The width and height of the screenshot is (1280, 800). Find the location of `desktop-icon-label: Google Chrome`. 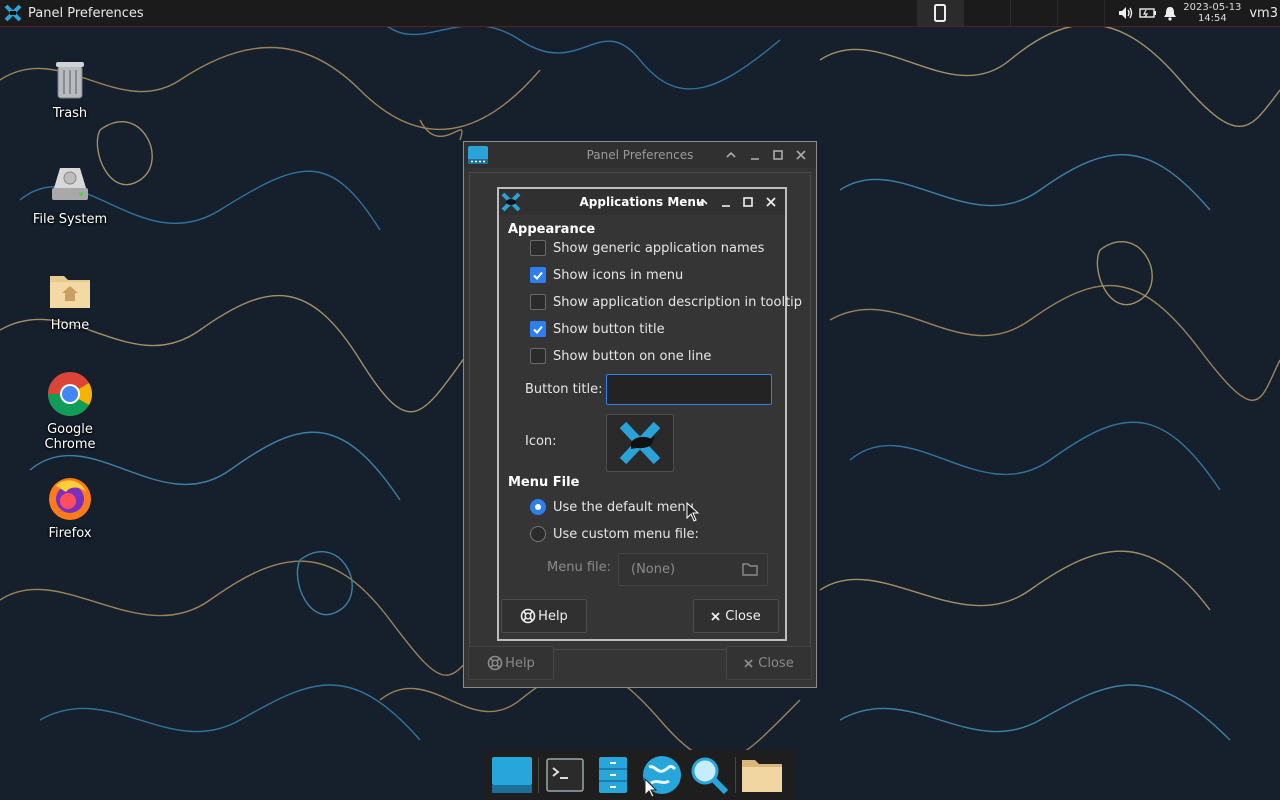

desktop-icon-label: Google Chrome is located at coordinates (70, 437).